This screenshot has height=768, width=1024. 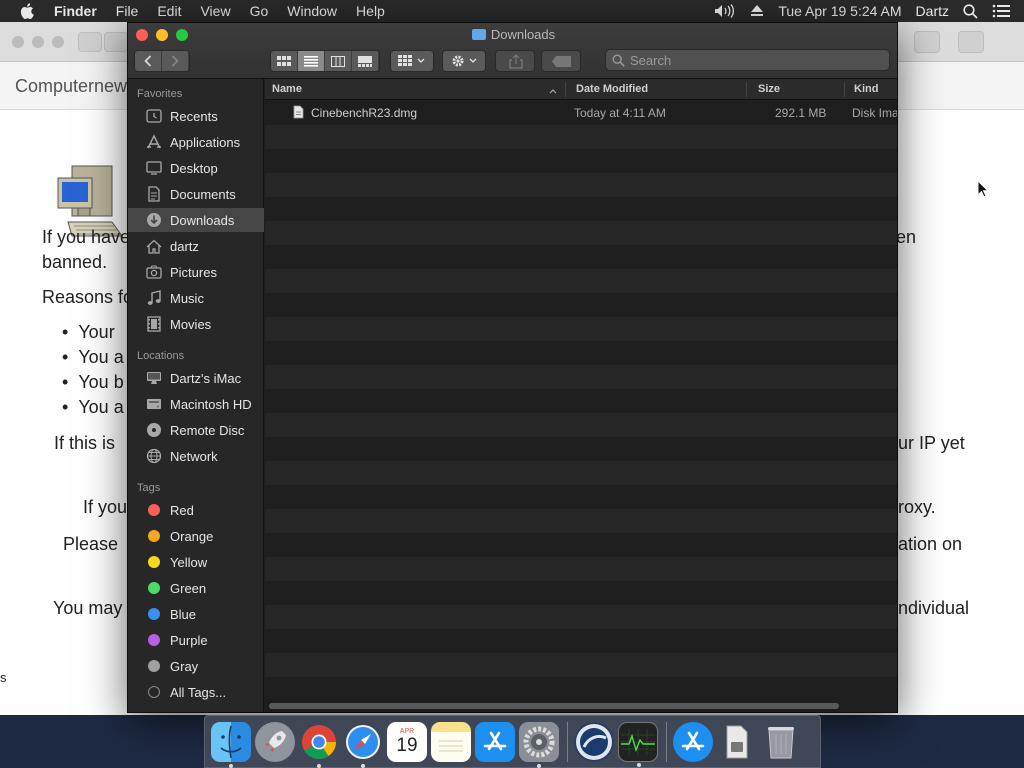 I want to click on sidebar-item-recents: Recents, so click(x=196, y=116).